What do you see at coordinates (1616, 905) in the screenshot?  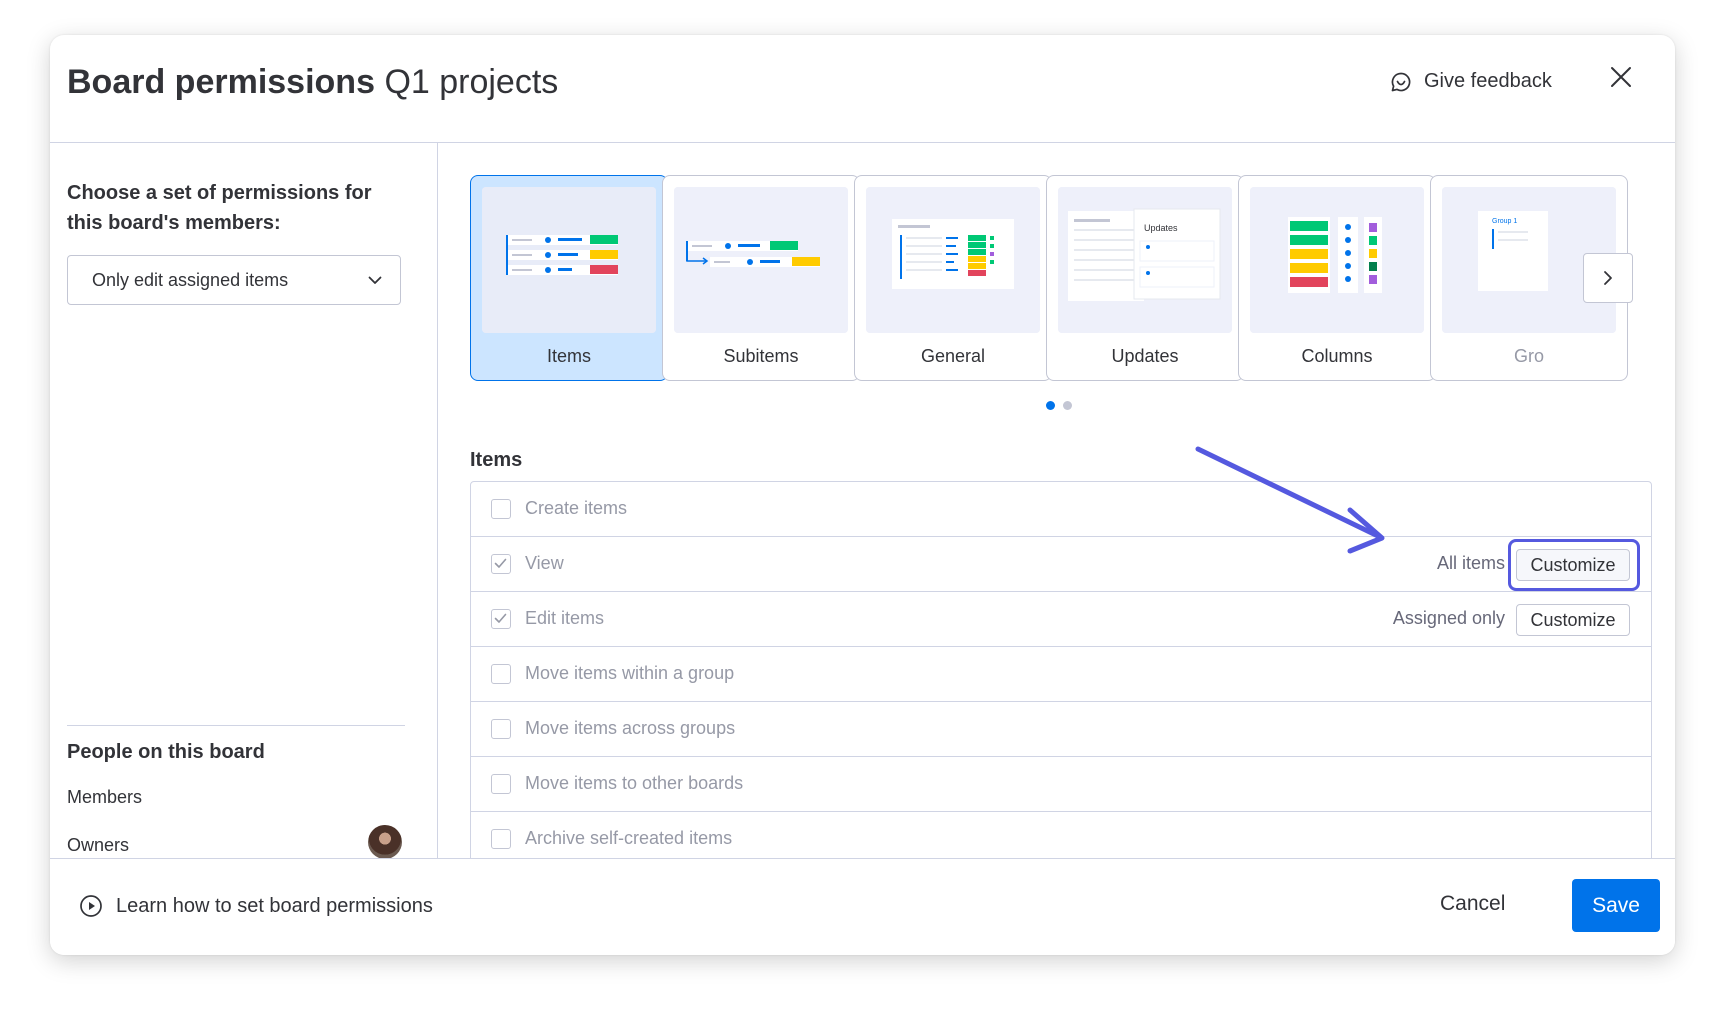 I see `save-button: Save` at bounding box center [1616, 905].